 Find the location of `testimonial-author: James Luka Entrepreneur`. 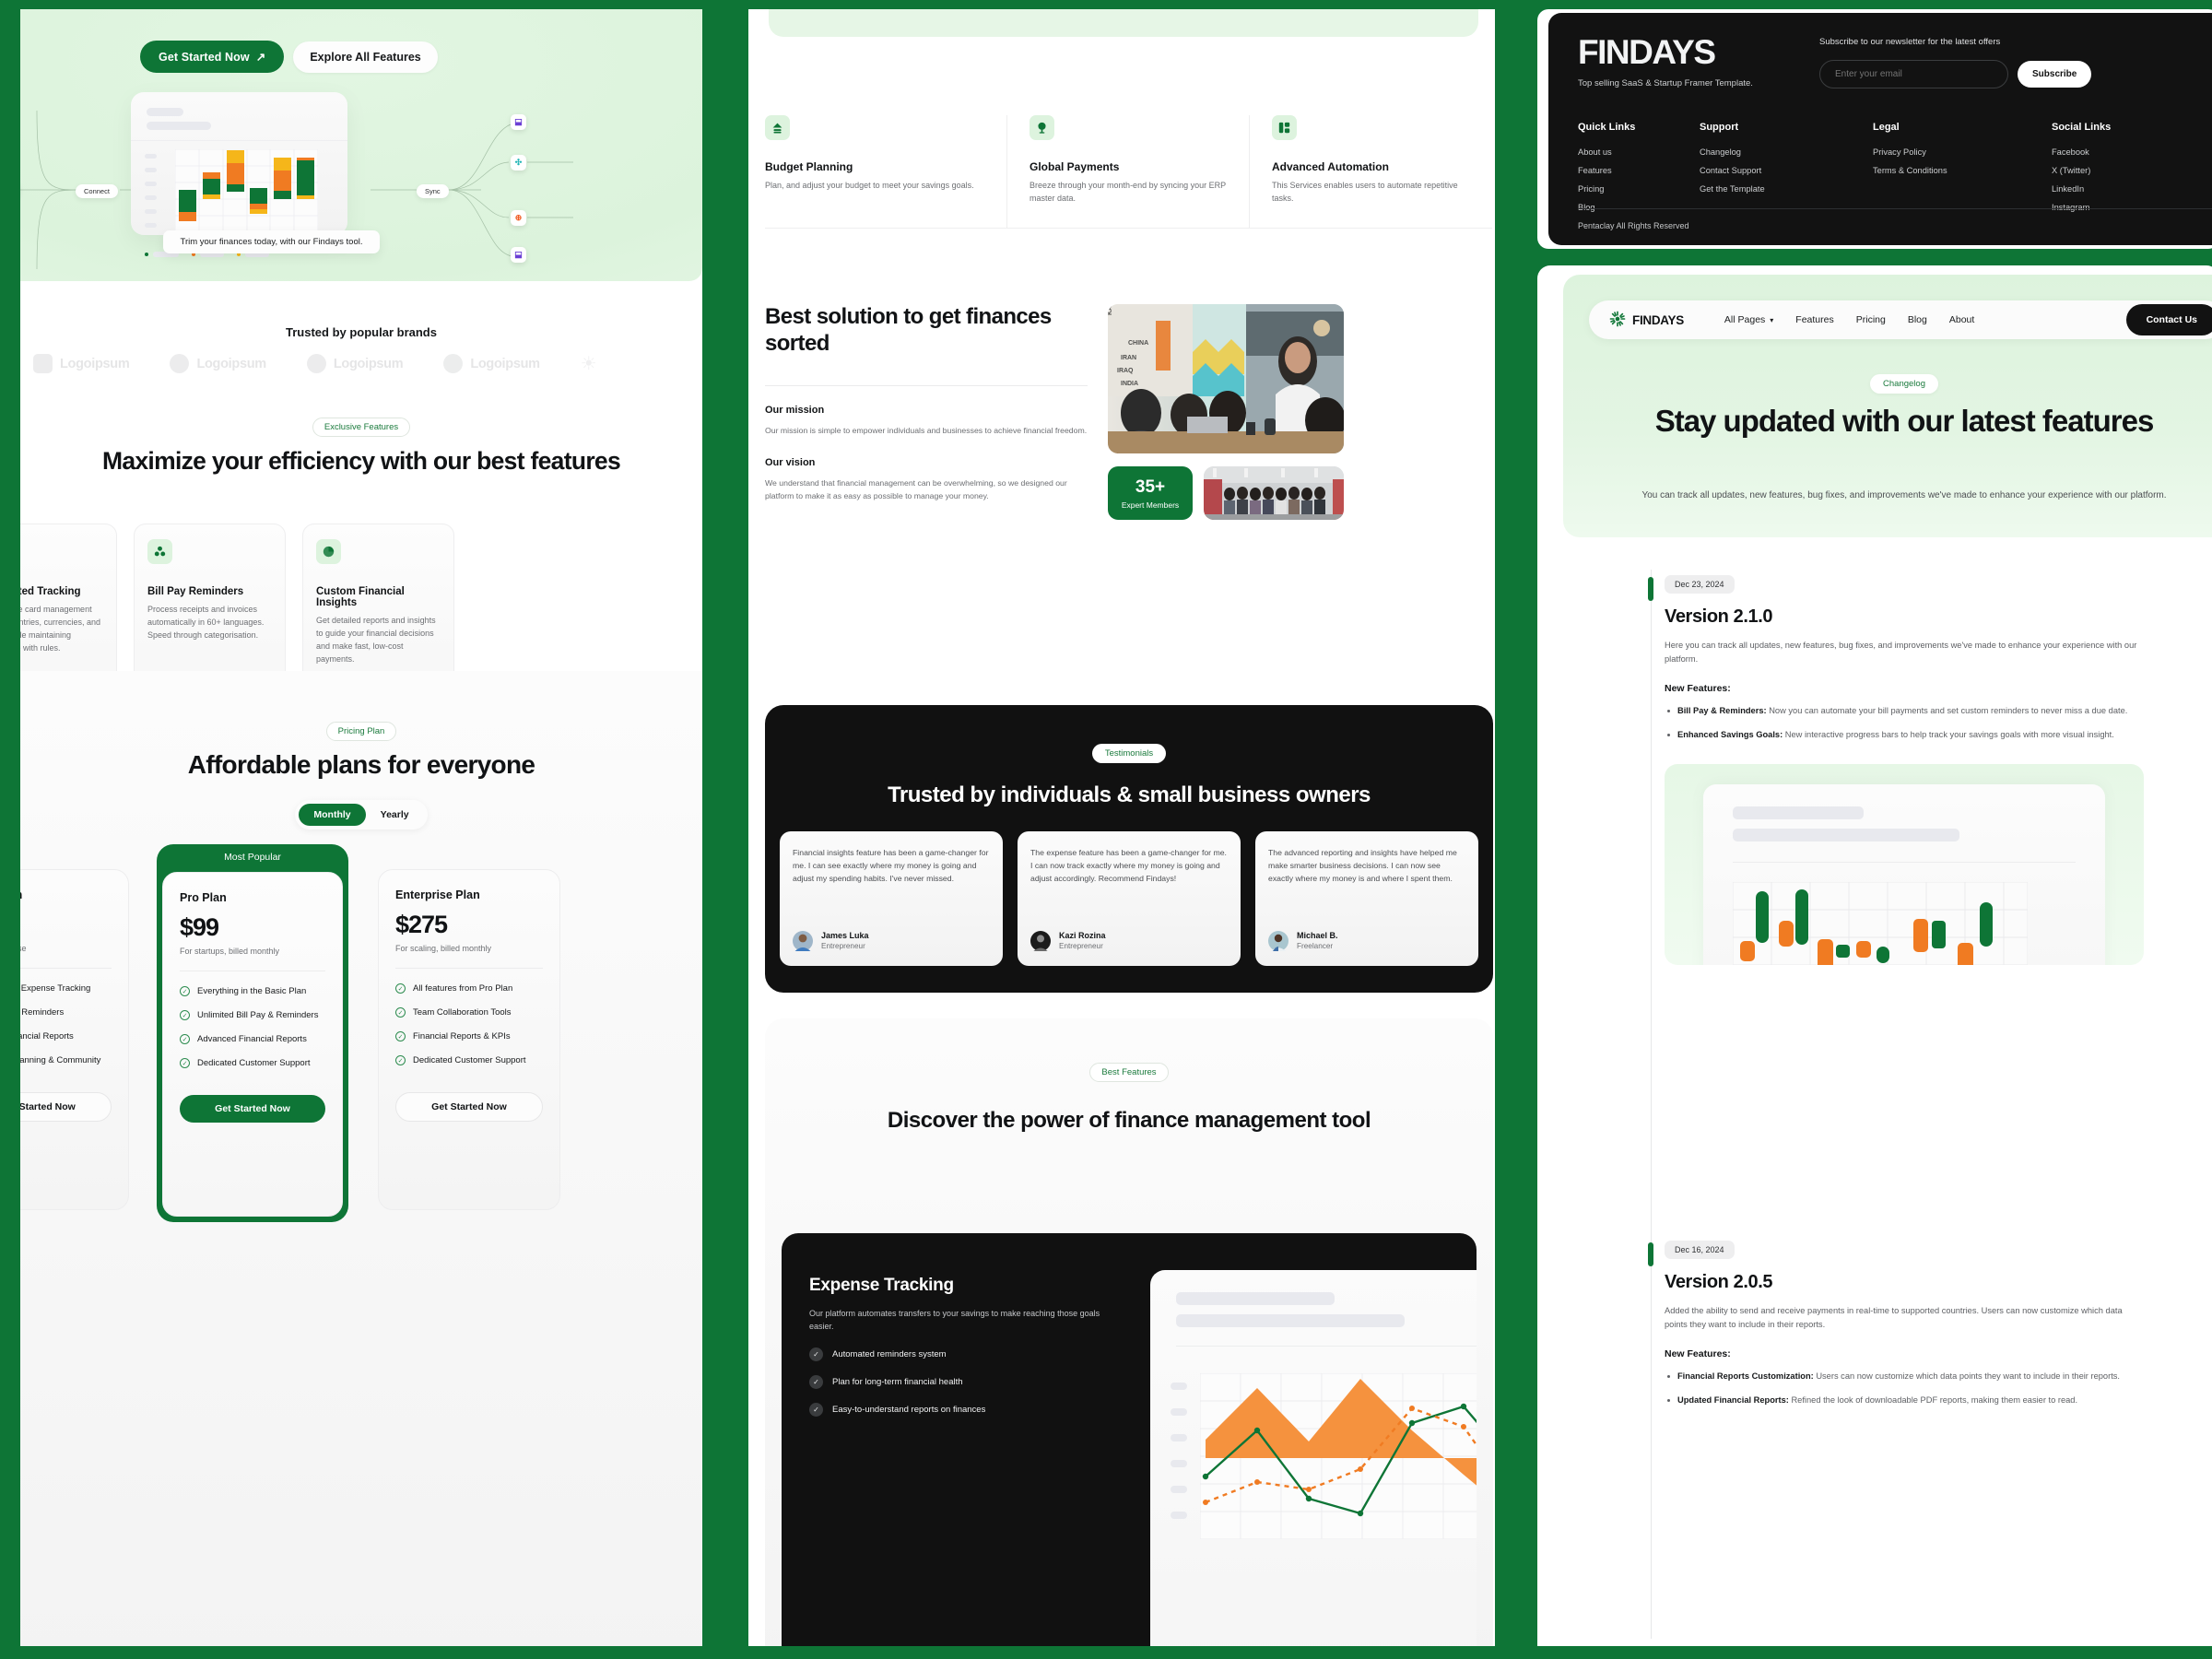

testimonial-author: James Luka Entrepreneur is located at coordinates (891, 940).